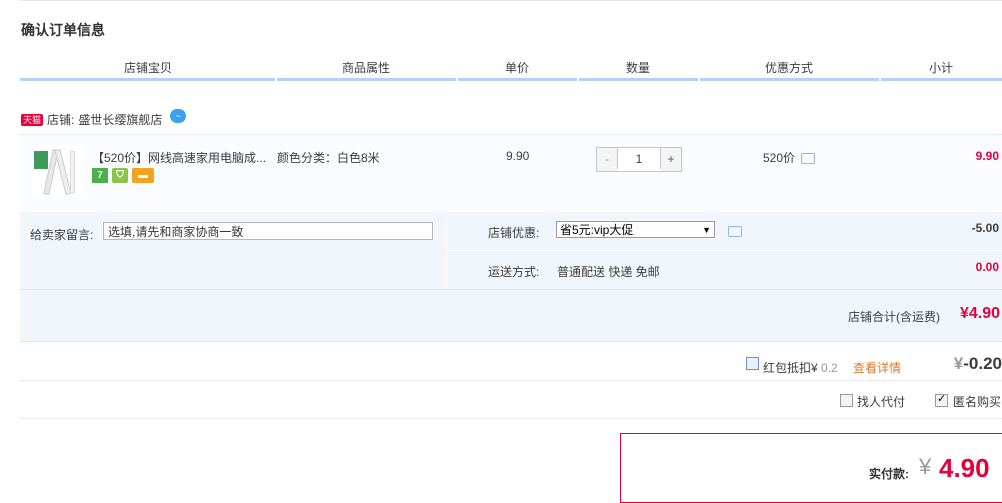 The height and width of the screenshot is (503, 1002). I want to click on shop-name-link: 盛世长缨旗舰店, so click(120, 120).